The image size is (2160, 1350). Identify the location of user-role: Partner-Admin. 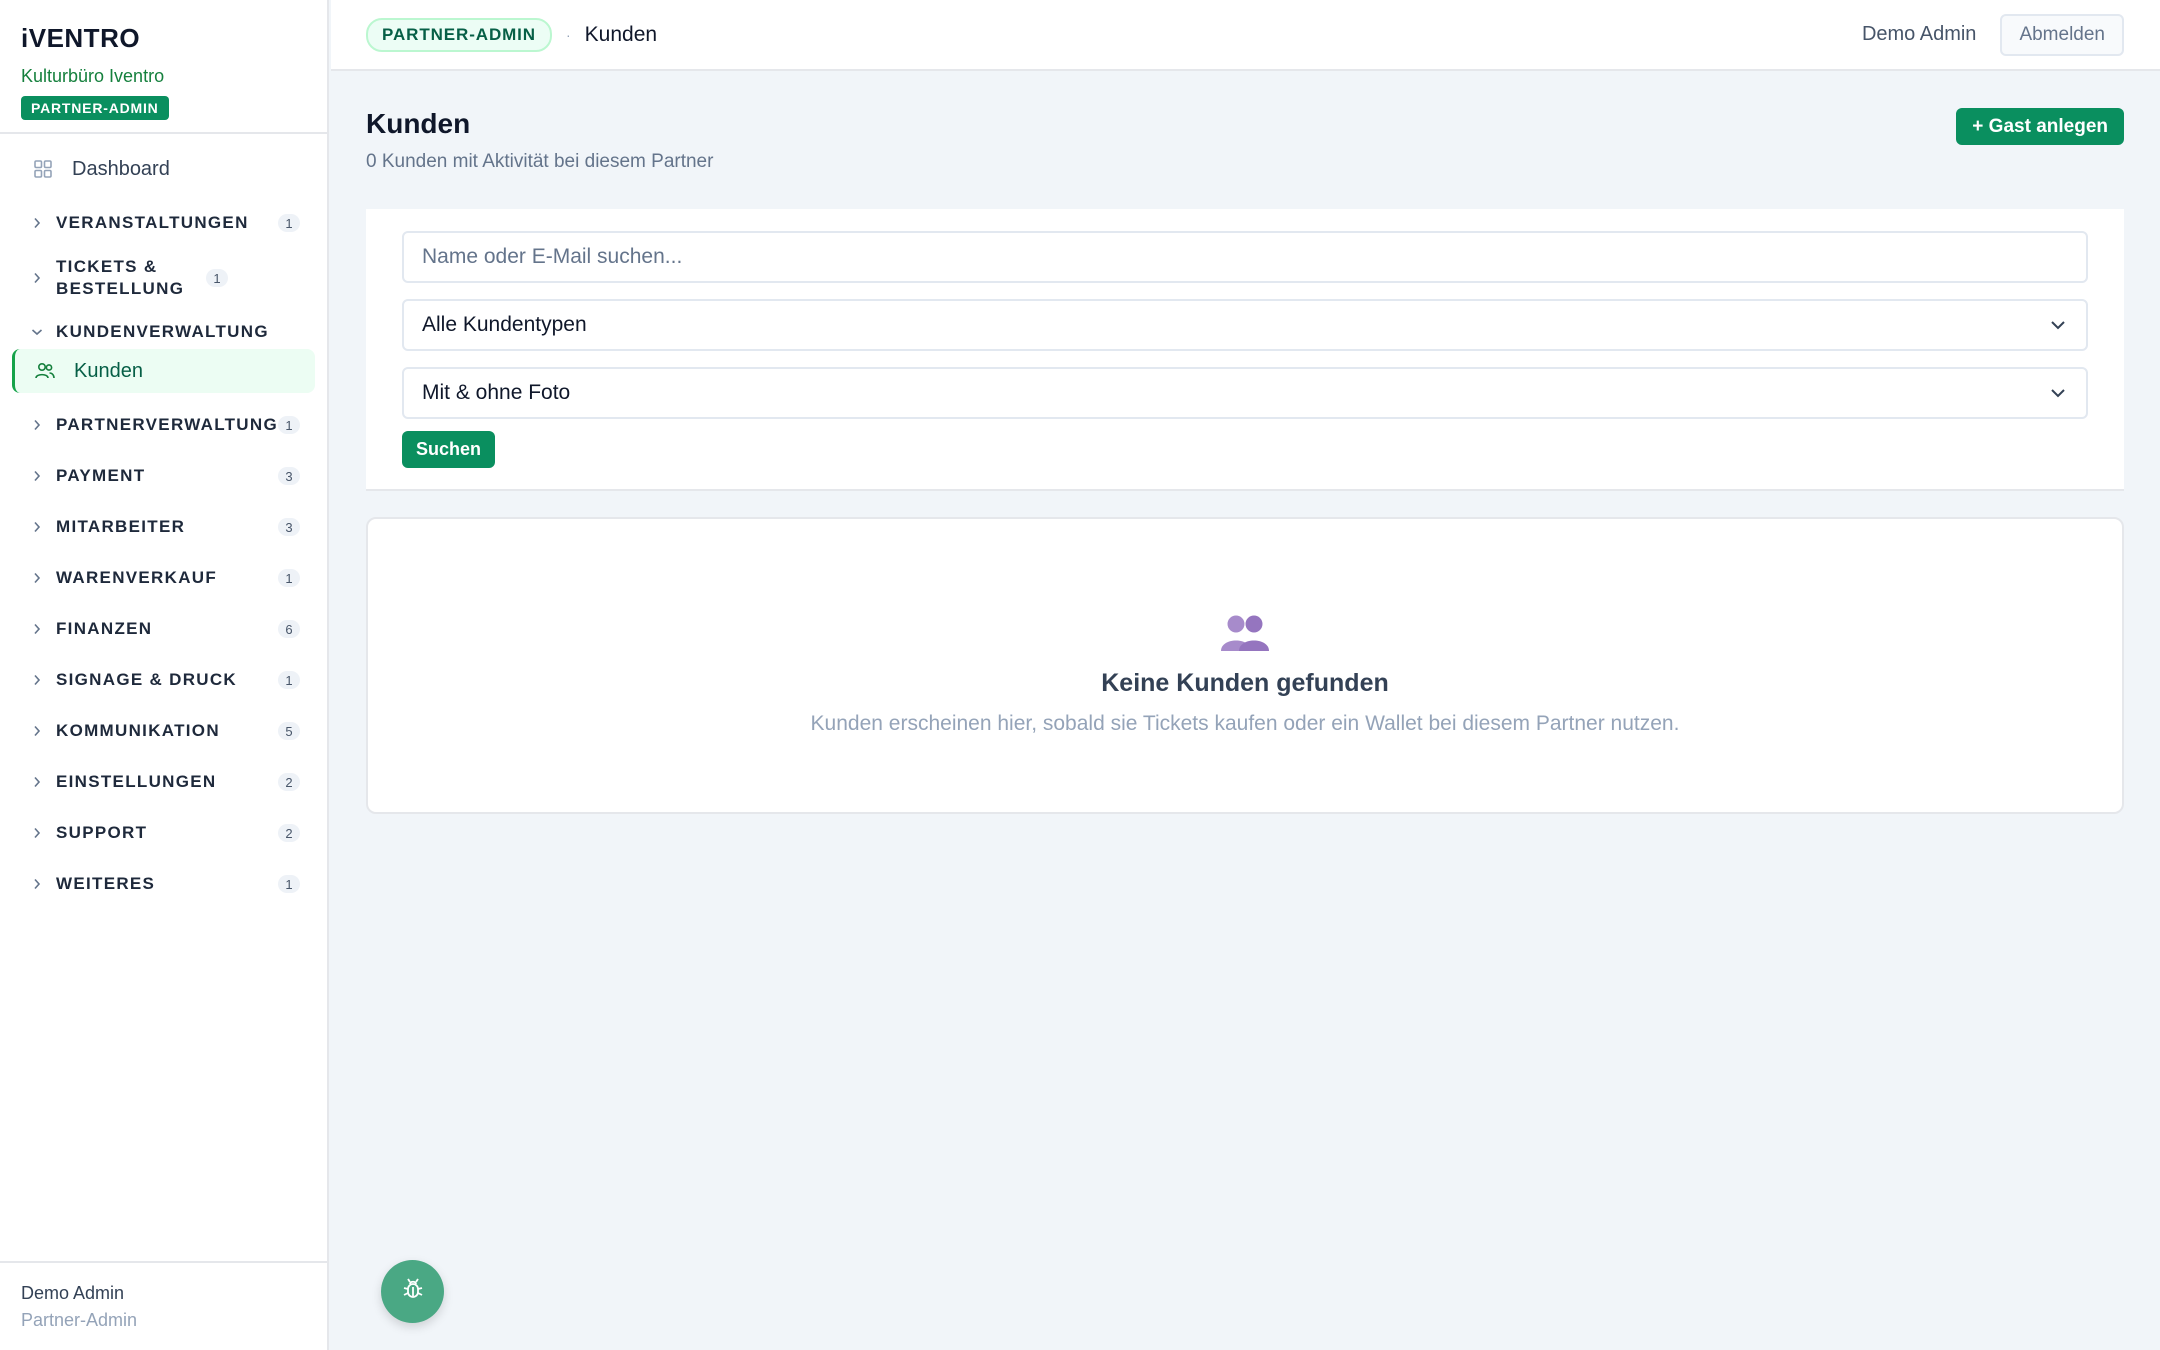
(79, 1320).